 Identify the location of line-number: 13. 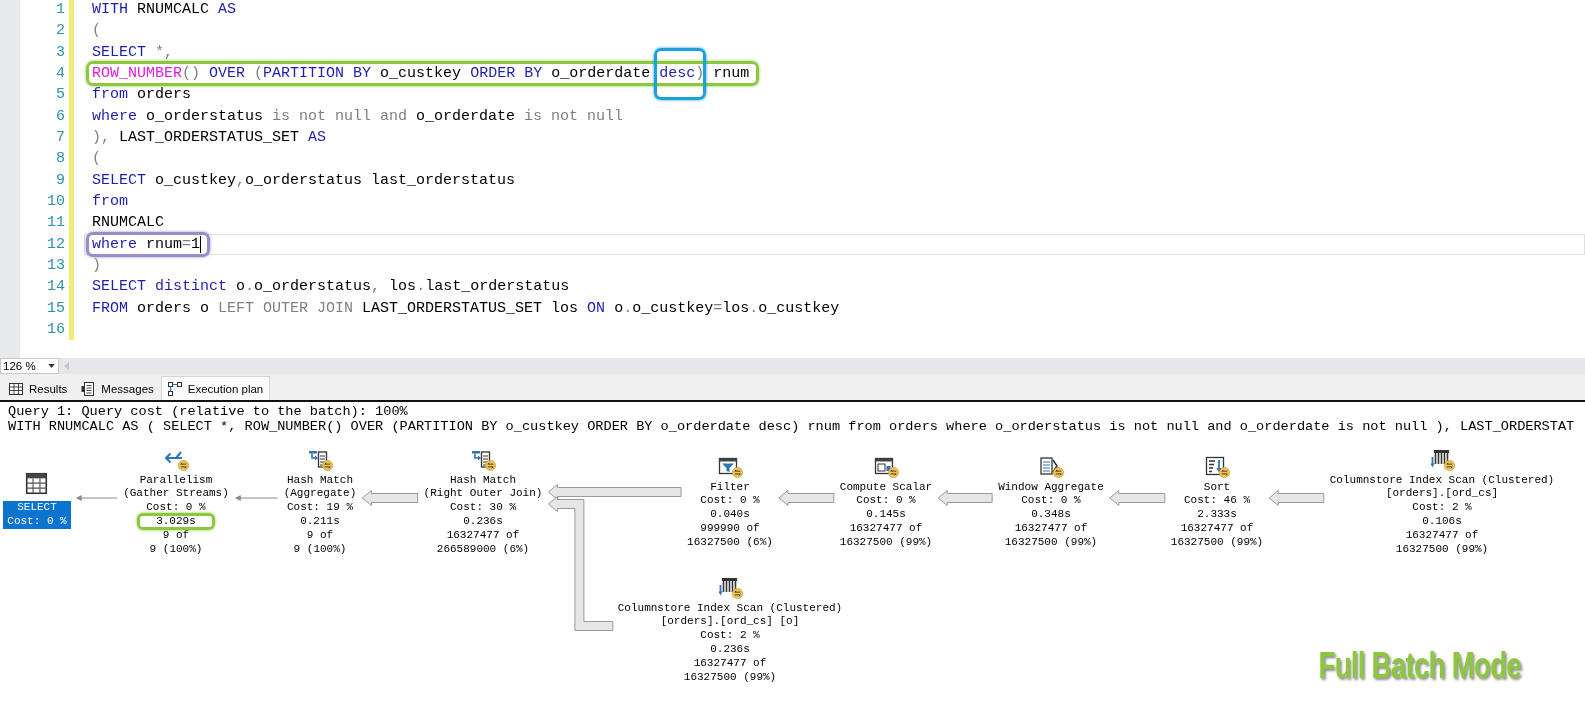
(56, 265).